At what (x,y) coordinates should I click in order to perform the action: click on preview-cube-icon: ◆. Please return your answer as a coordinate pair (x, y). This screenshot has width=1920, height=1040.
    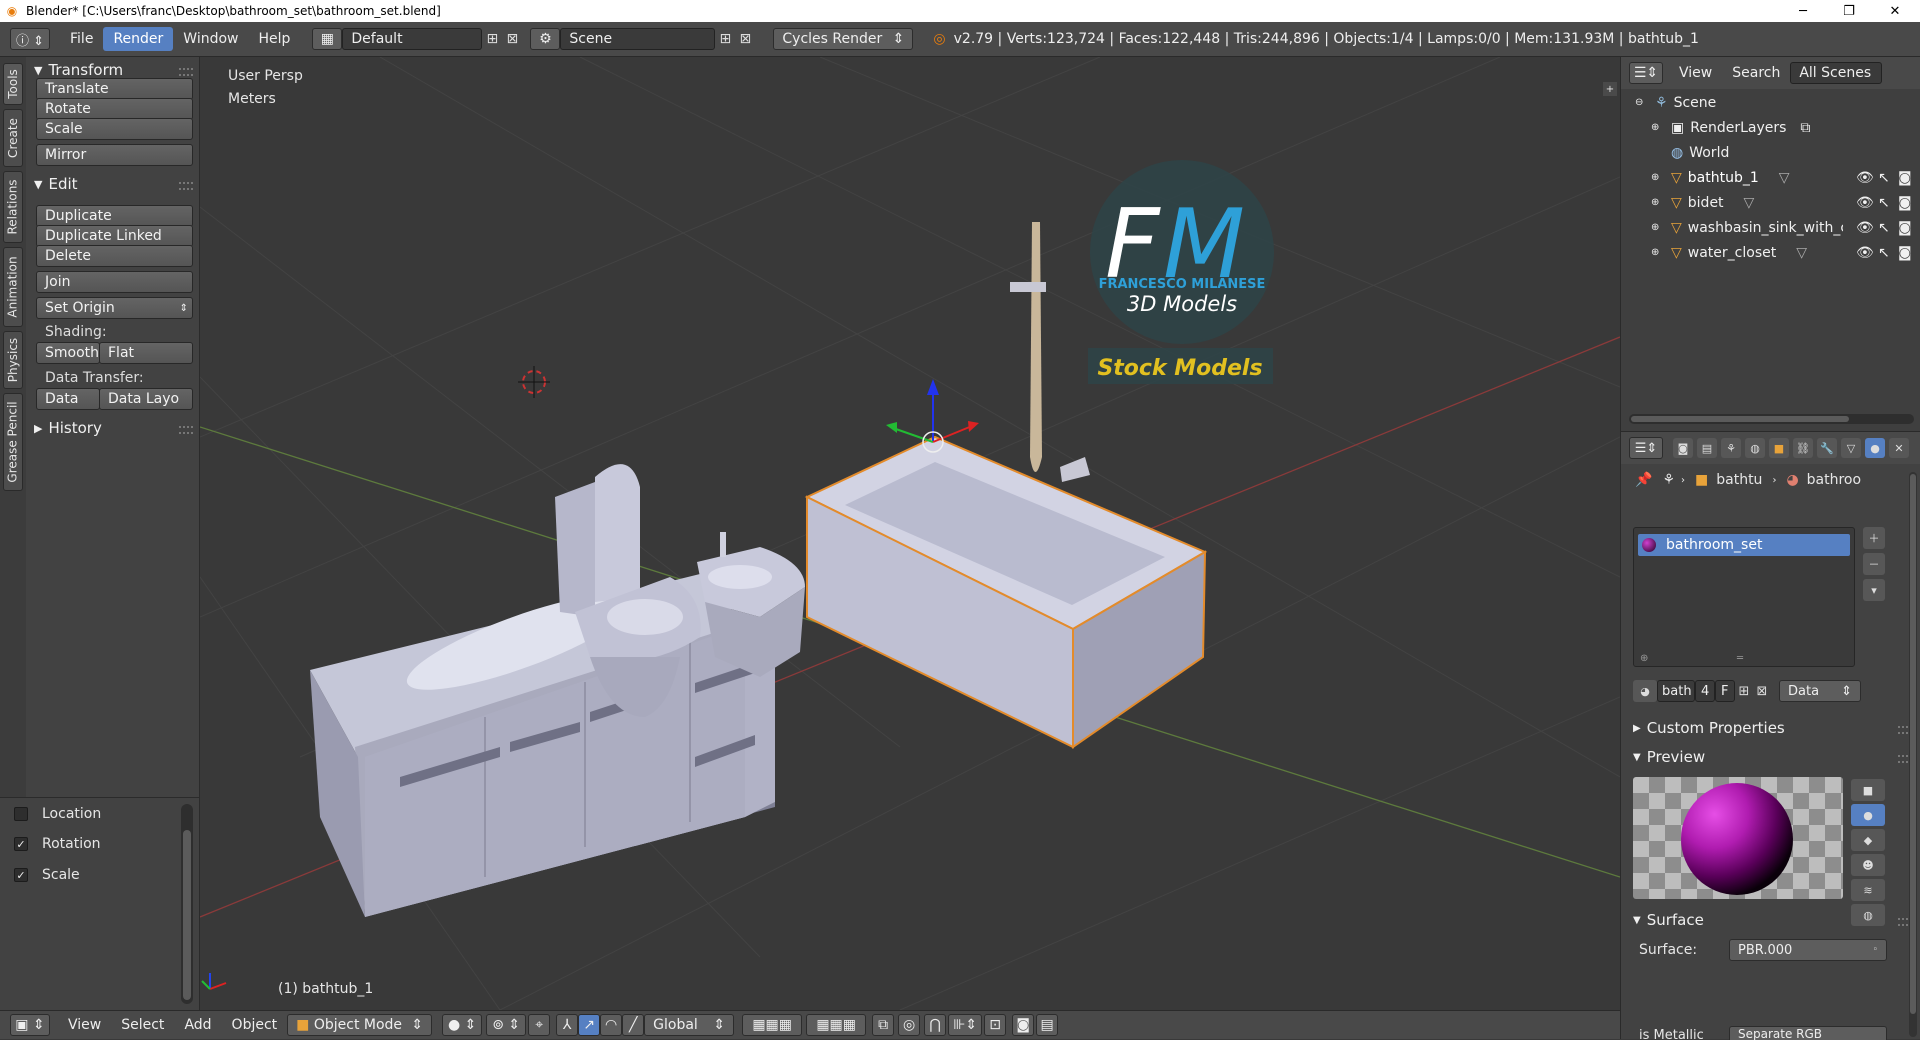
    Looking at the image, I should click on (1868, 840).